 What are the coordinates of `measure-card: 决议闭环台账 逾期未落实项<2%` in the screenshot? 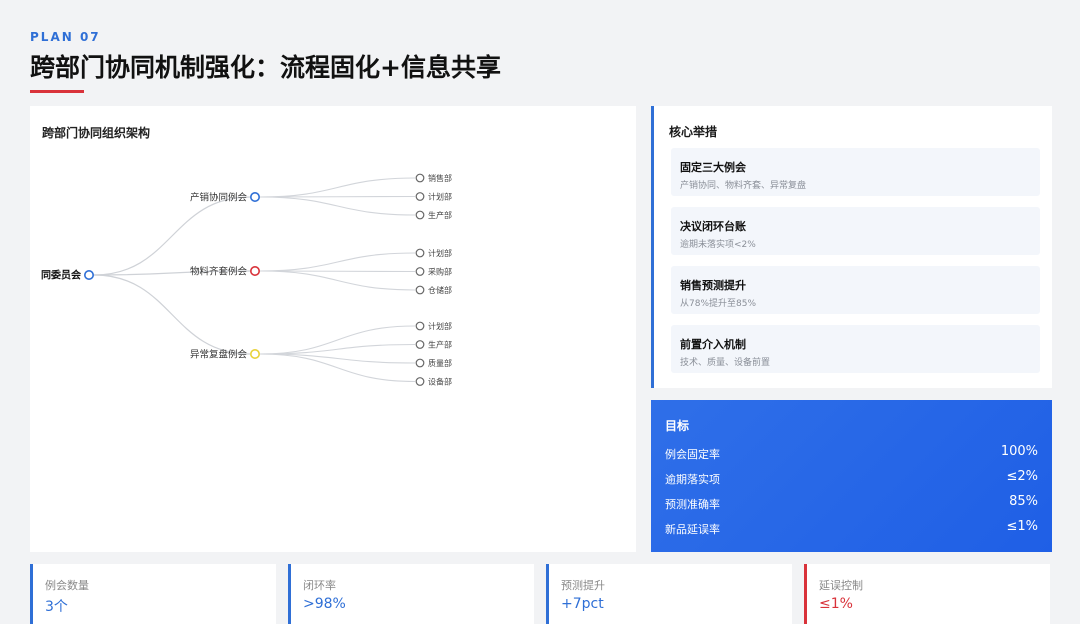 It's located at (855, 231).